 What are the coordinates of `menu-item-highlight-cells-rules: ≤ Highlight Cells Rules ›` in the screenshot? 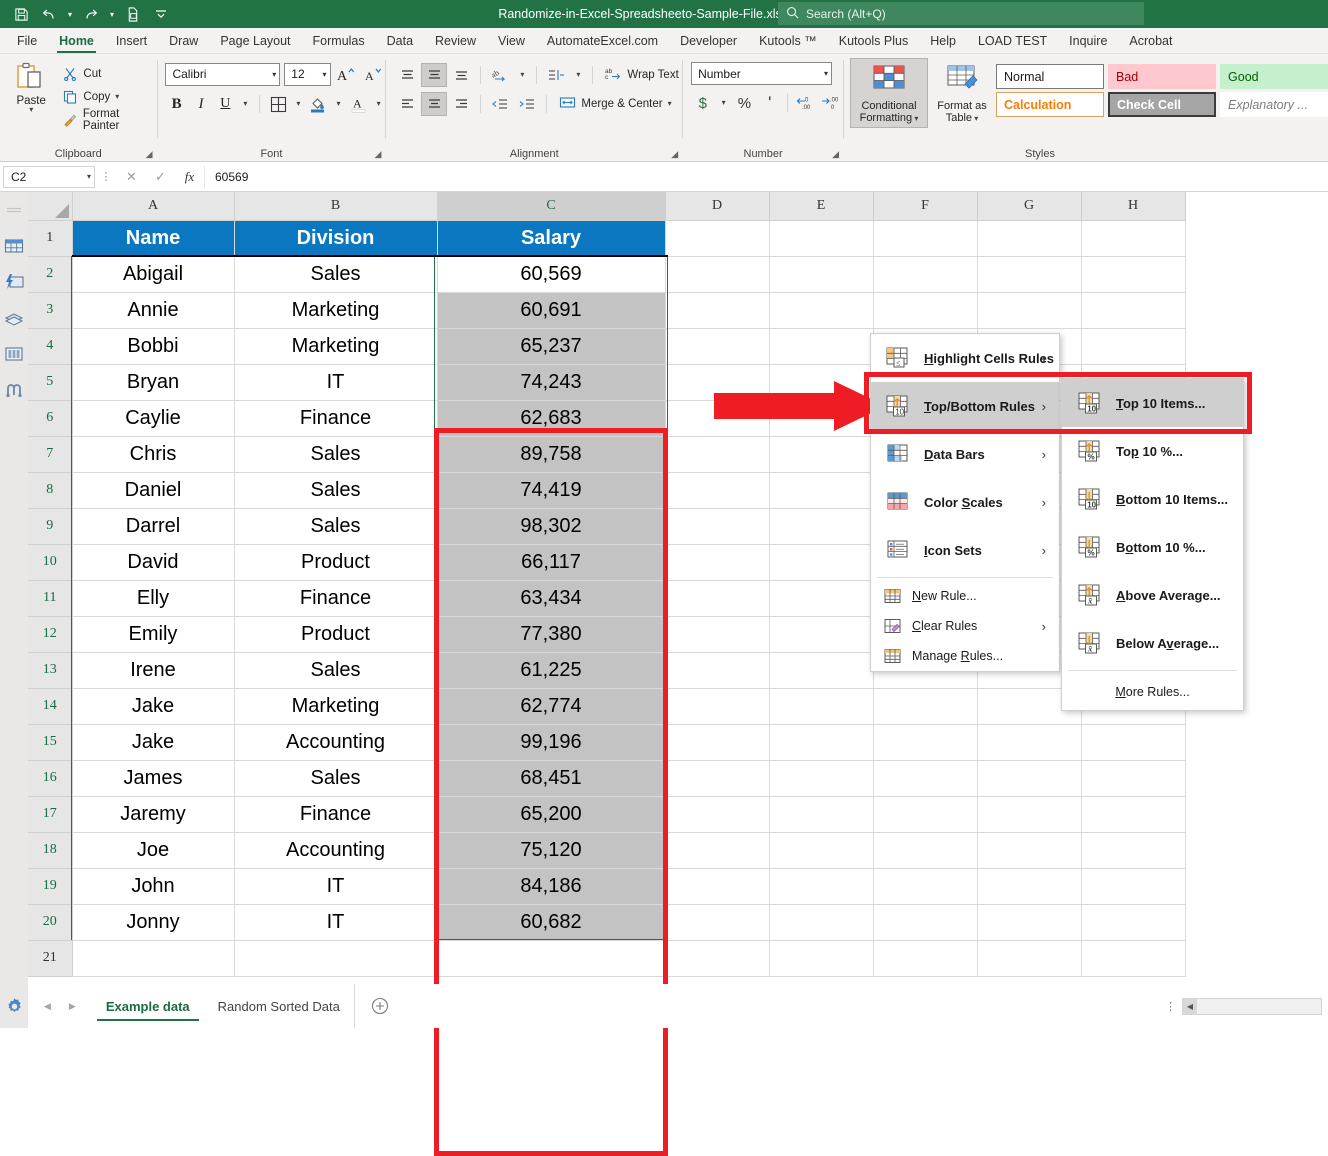 It's located at (965, 358).